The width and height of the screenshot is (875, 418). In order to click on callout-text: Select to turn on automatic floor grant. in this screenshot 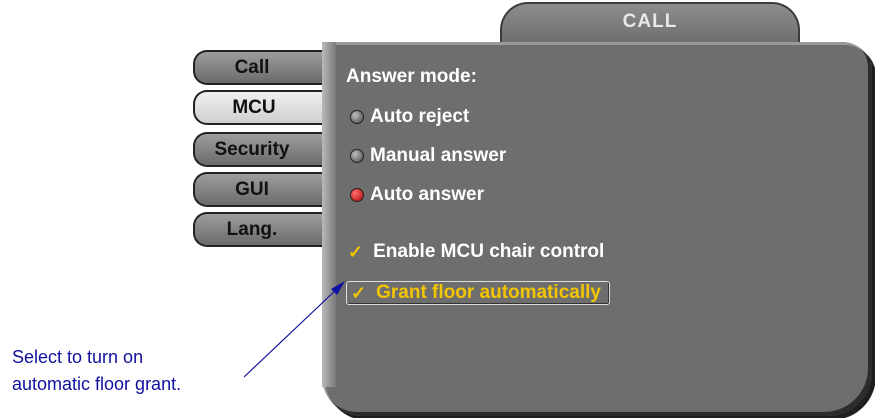, I will do `click(96, 371)`.